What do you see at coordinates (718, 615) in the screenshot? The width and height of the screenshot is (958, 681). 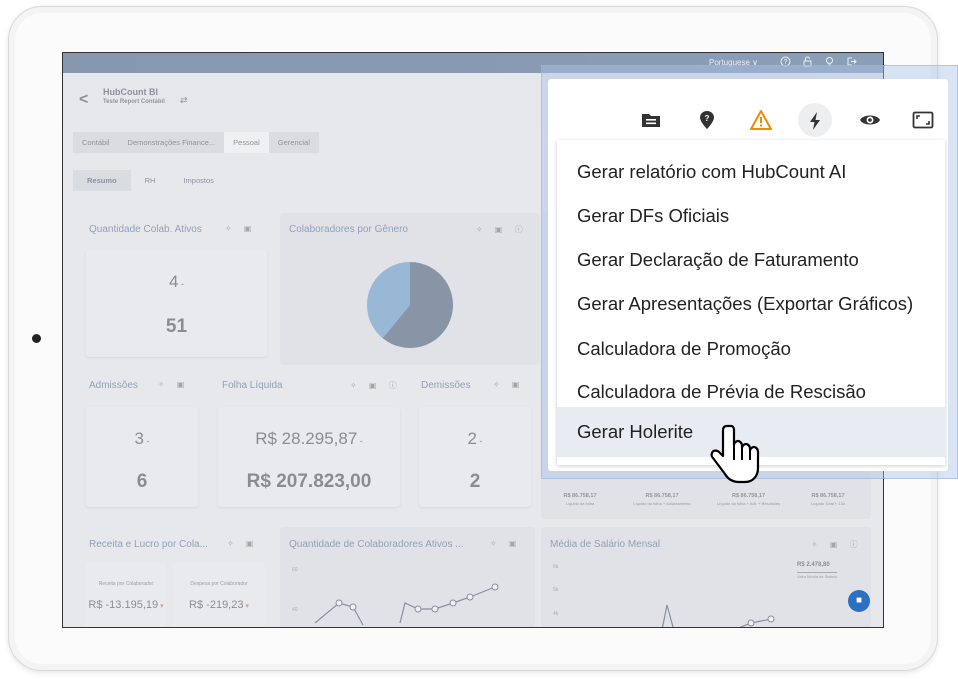 I see `line-chart-salario` at bounding box center [718, 615].